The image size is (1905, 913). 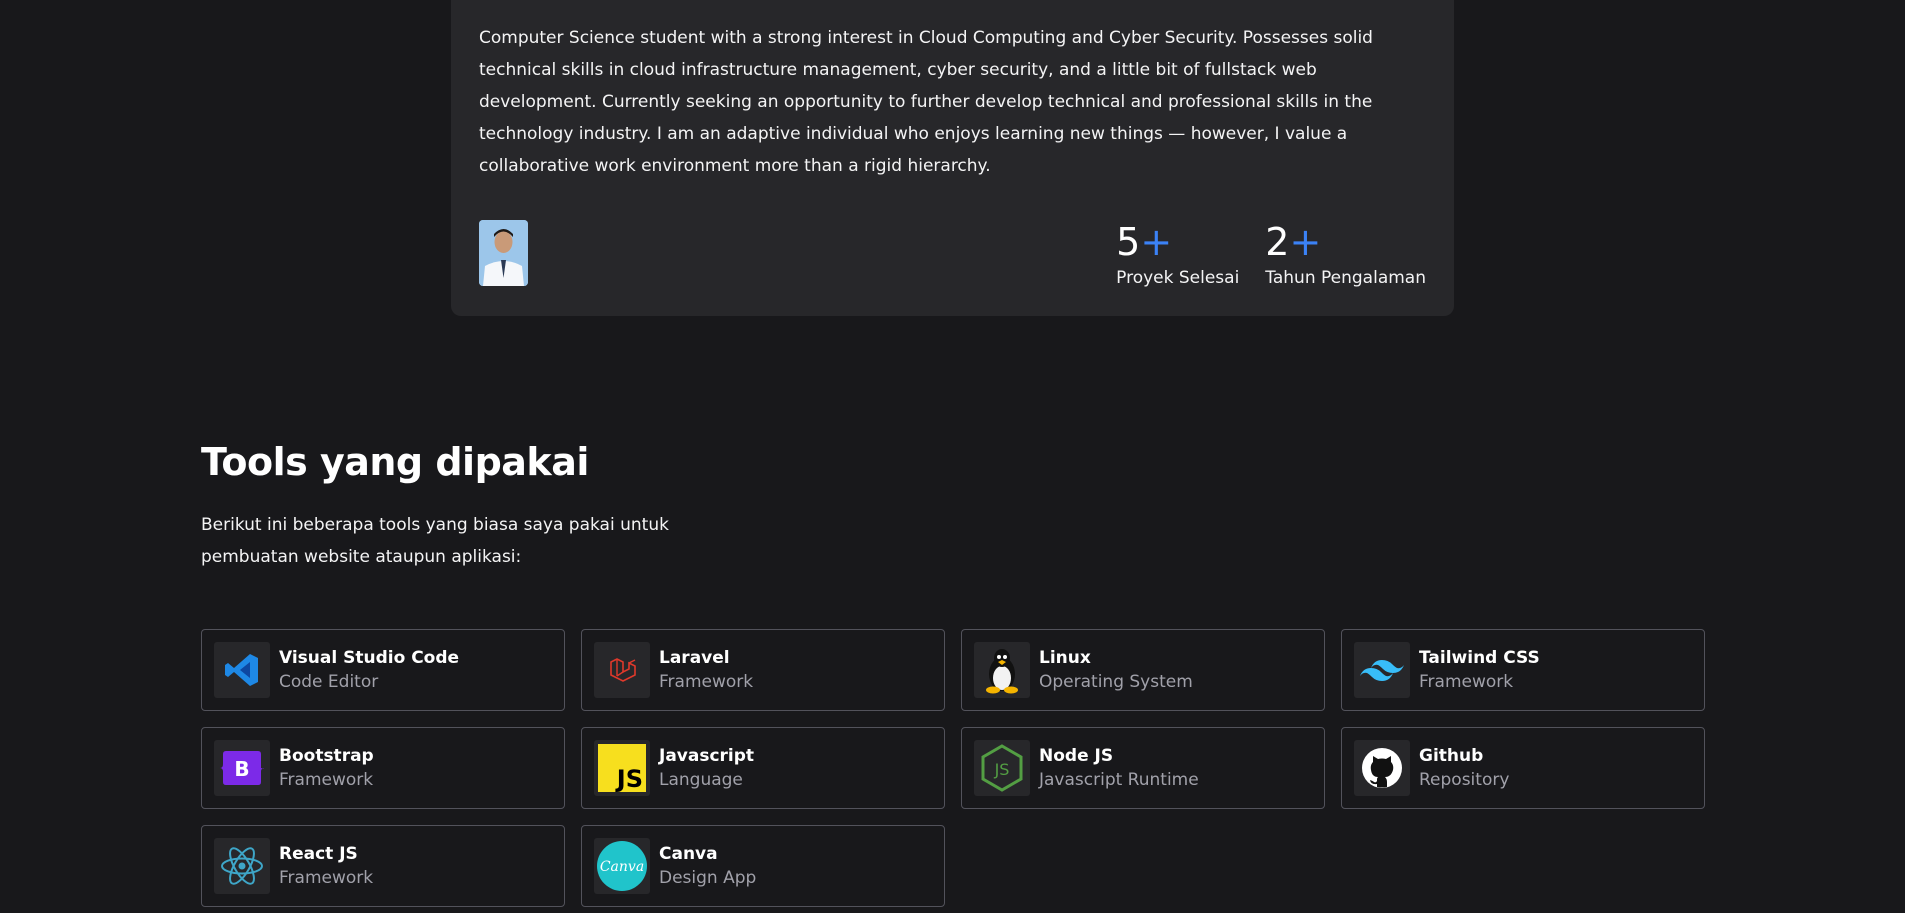 What do you see at coordinates (1002, 670) in the screenshot?
I see `linux-icon` at bounding box center [1002, 670].